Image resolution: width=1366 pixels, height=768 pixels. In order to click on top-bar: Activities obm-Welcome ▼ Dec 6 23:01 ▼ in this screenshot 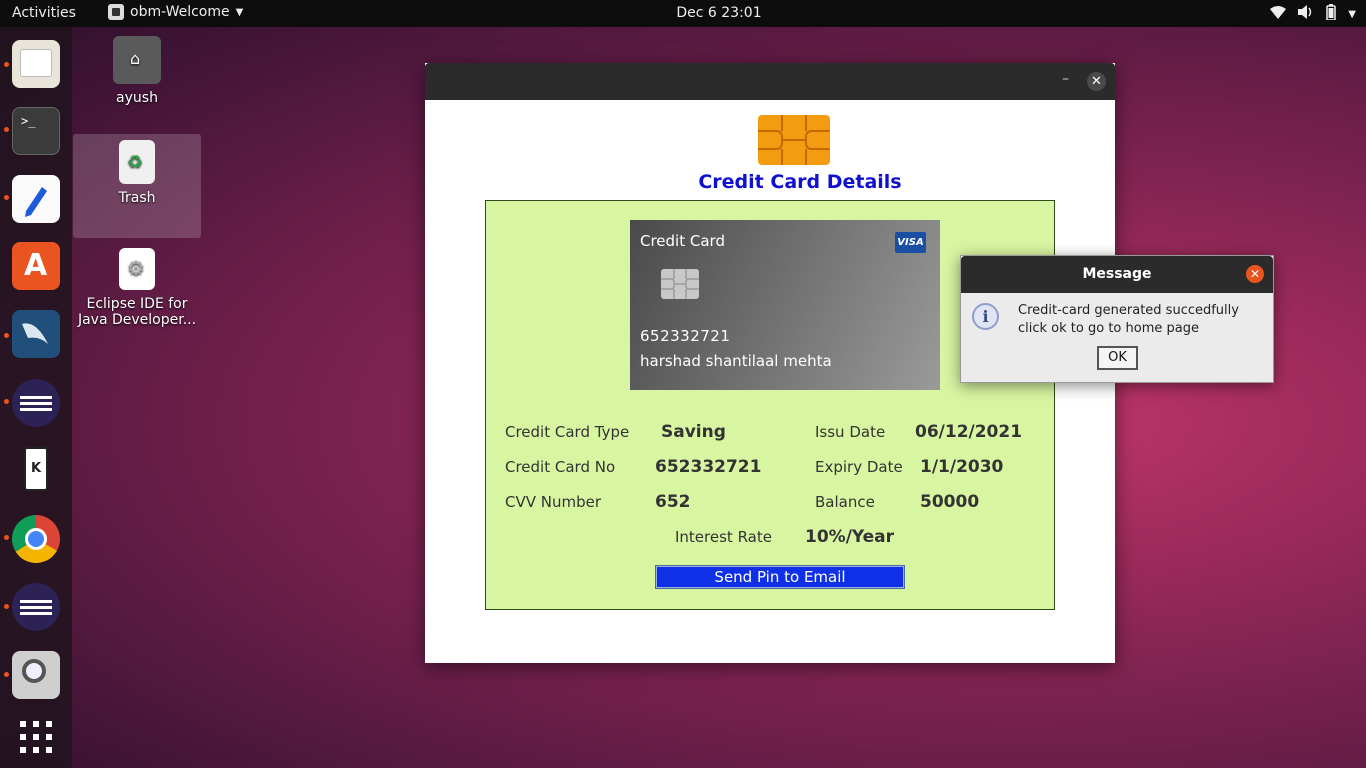, I will do `click(683, 13)`.